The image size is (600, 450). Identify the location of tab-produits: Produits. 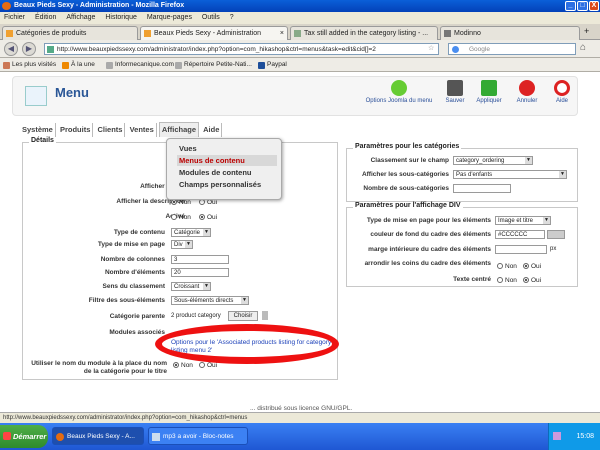
(76, 130).